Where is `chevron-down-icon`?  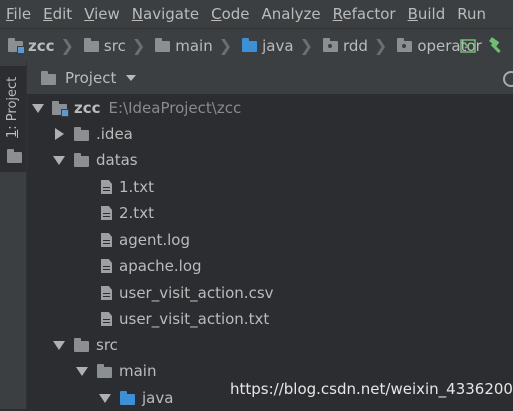 chevron-down-icon is located at coordinates (131, 78).